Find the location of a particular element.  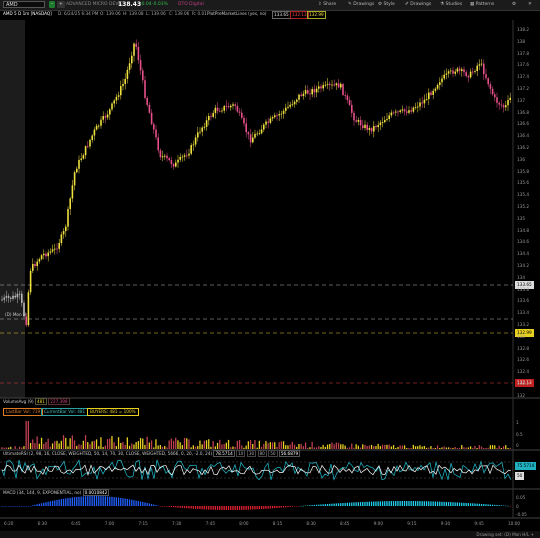

price-axis-tick: 136.8 is located at coordinates (523, 112).